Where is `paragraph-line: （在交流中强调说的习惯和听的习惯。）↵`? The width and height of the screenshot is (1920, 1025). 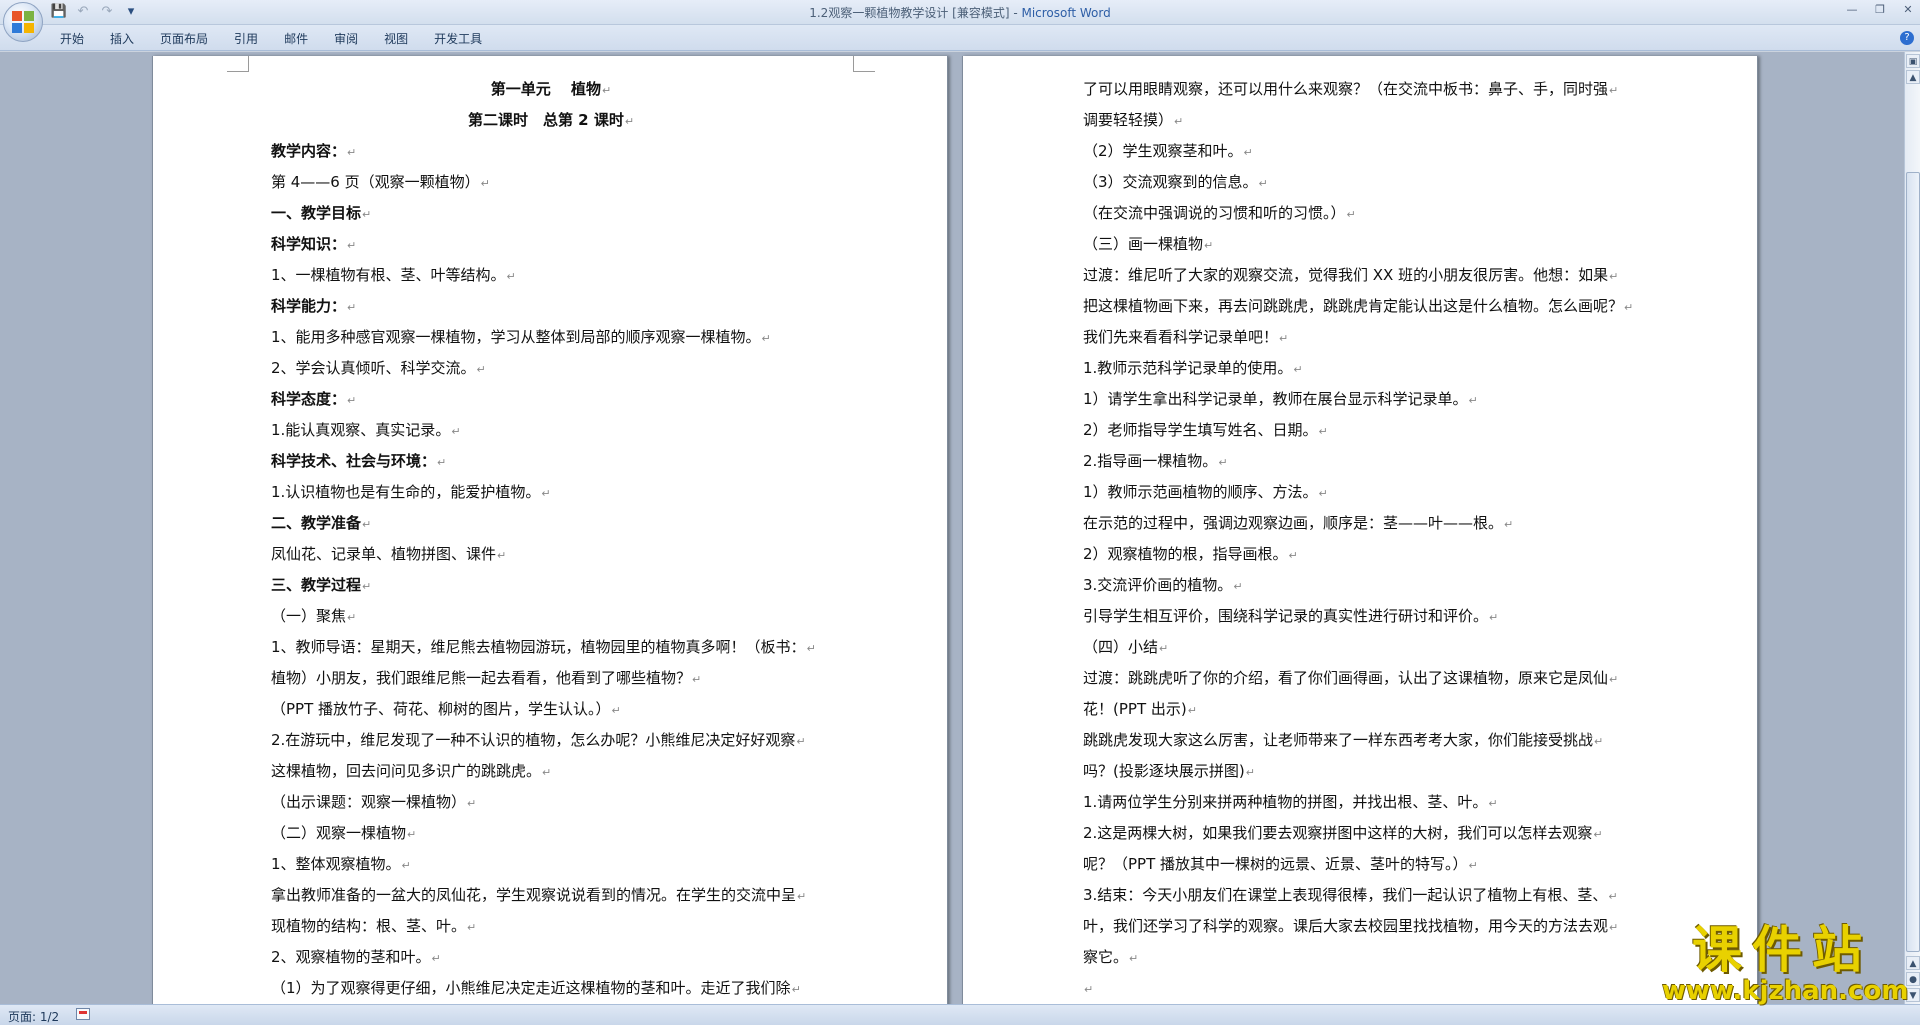 paragraph-line: （在交流中强调说的习惯和听的习惯。）↵ is located at coordinates (1363, 213).